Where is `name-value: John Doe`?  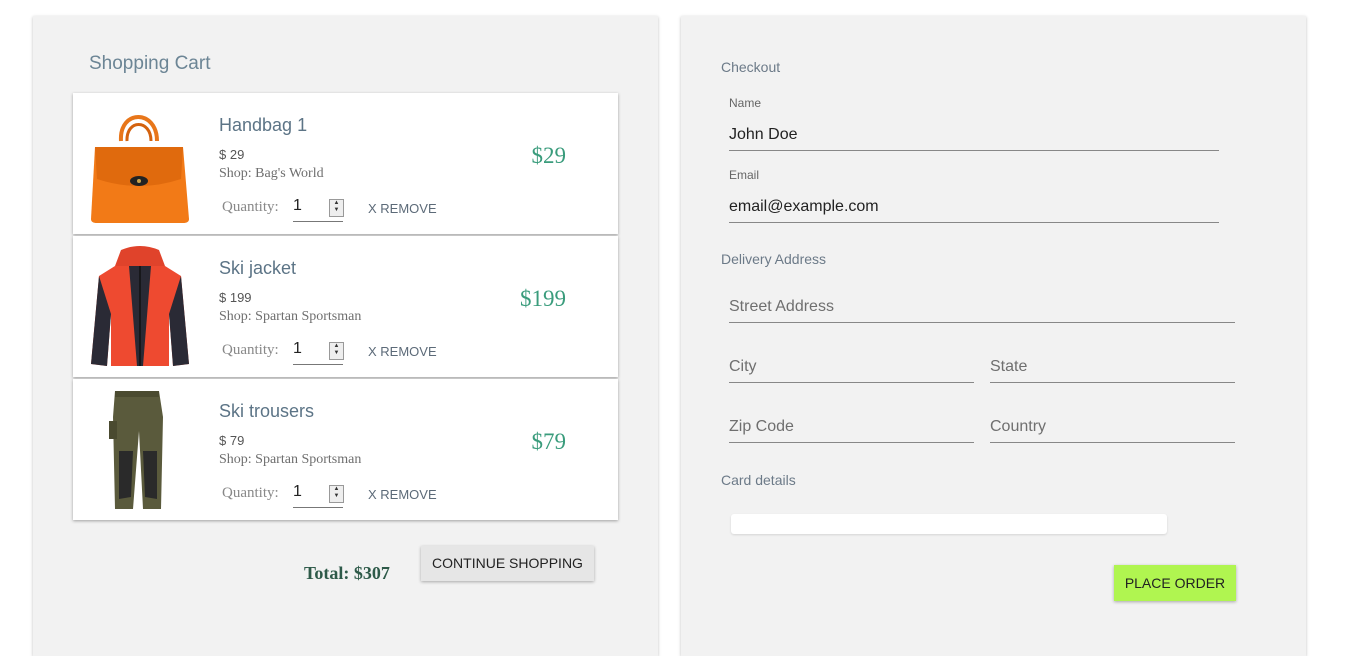 name-value: John Doe is located at coordinates (763, 134).